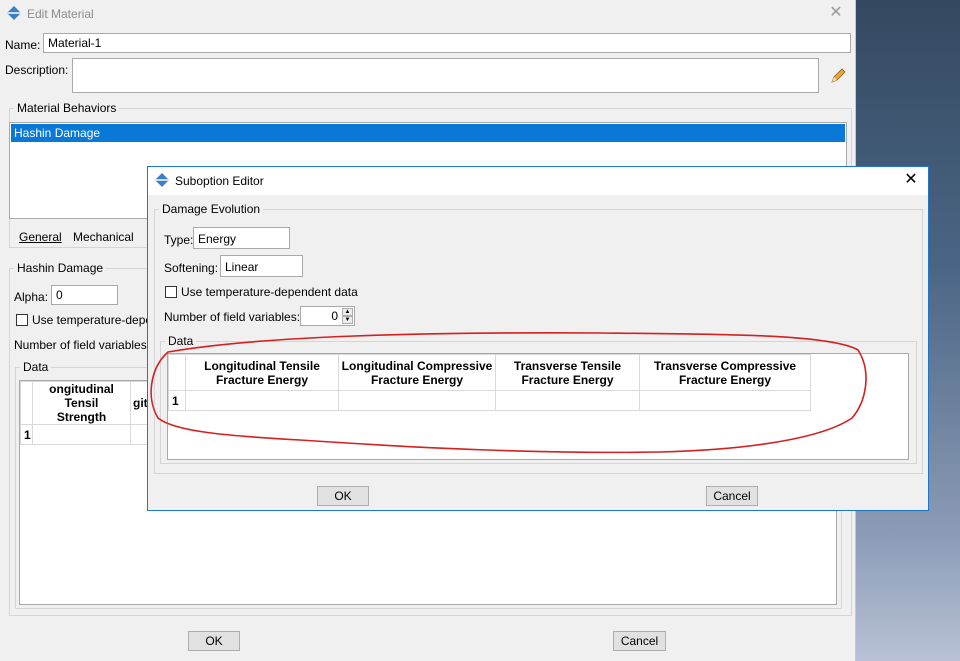 The height and width of the screenshot is (661, 960). Describe the element at coordinates (60, 14) in the screenshot. I see `window-title: Edit Material` at that location.